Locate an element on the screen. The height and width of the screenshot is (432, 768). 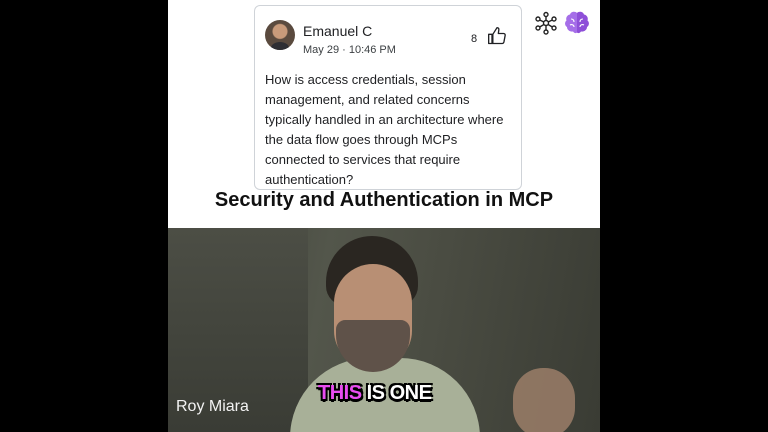
subtitle-caption: THIS IS ONE is located at coordinates (375, 393).